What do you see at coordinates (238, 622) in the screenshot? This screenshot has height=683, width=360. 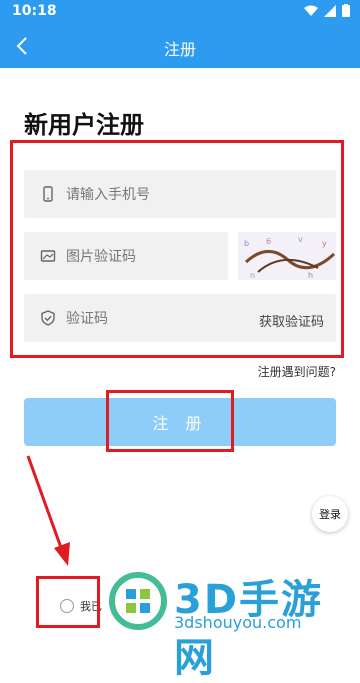 I see `watermark-url: 3dshouyou.com` at bounding box center [238, 622].